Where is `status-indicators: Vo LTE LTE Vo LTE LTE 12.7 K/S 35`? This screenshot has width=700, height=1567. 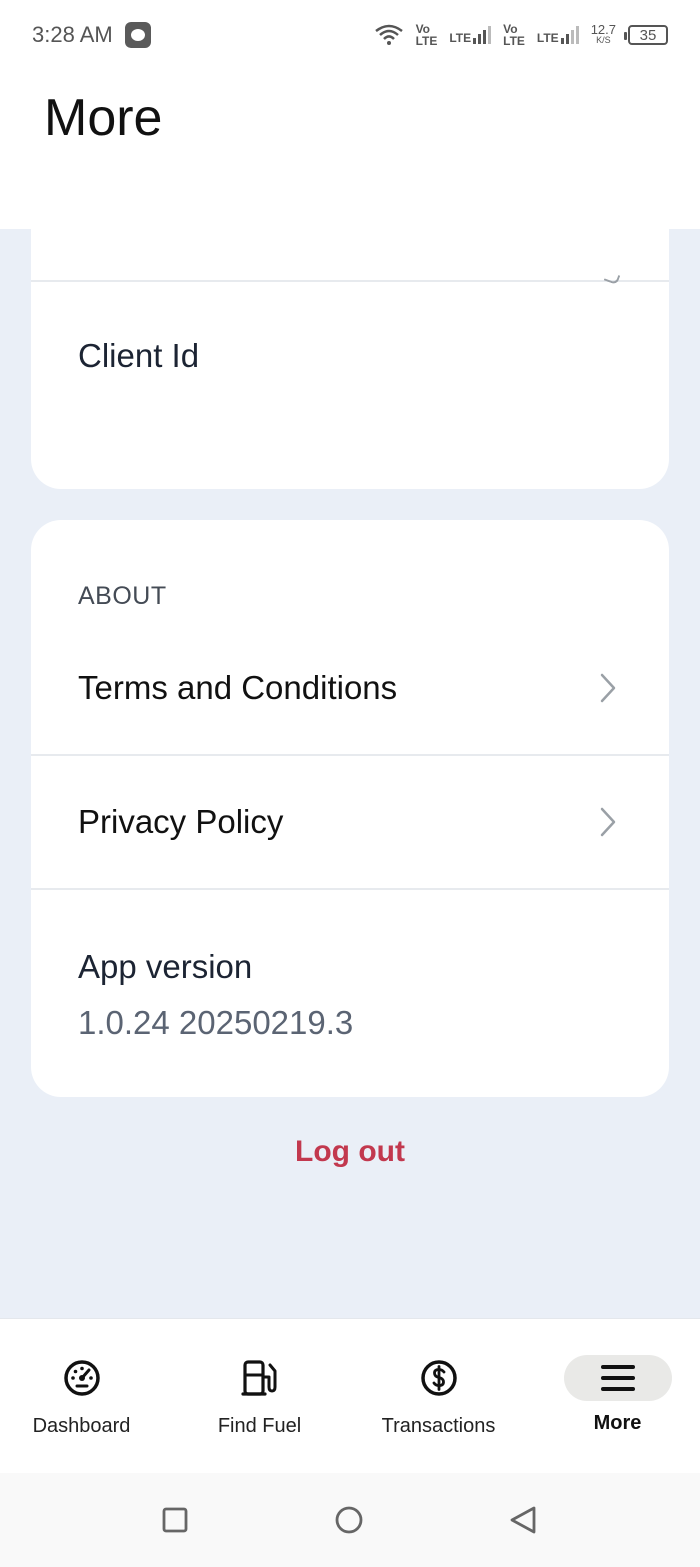
status-indicators: Vo LTE LTE Vo LTE LTE 12.7 K/S 35 is located at coordinates (521, 35).